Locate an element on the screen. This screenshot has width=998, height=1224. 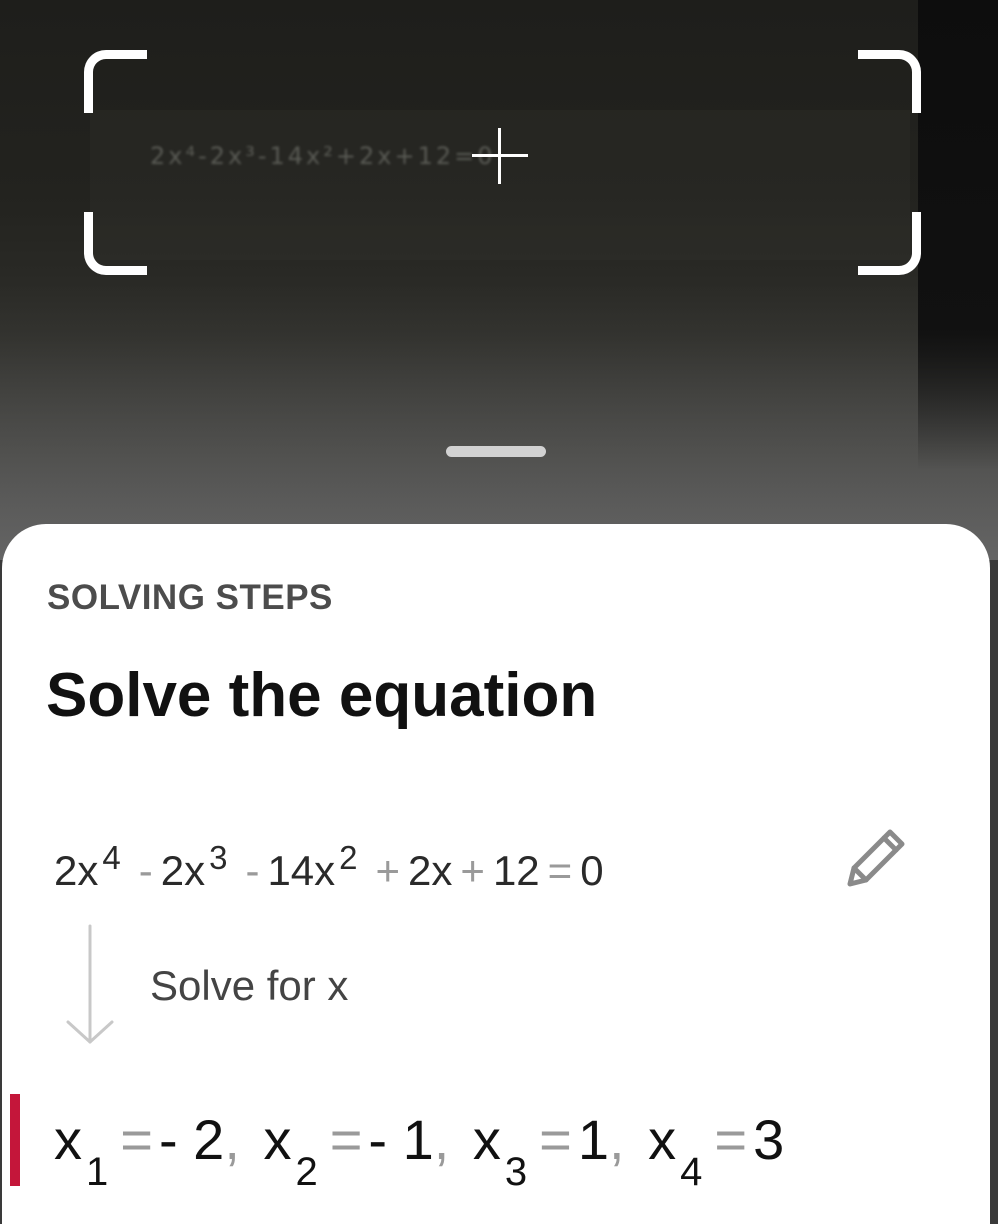
equation-term: 14x is located at coordinates (301, 870).